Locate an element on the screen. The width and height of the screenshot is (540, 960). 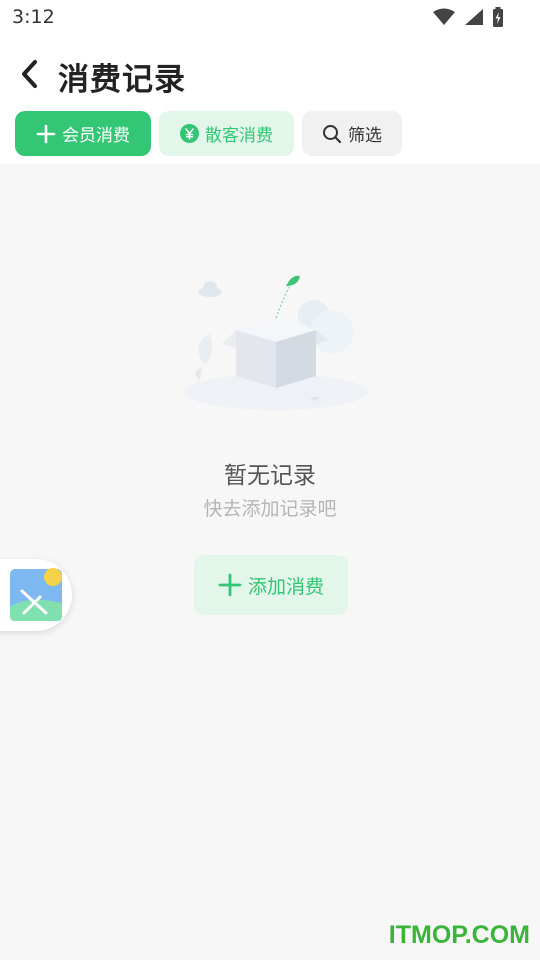
watermark: ITMOP.COM is located at coordinates (459, 935).